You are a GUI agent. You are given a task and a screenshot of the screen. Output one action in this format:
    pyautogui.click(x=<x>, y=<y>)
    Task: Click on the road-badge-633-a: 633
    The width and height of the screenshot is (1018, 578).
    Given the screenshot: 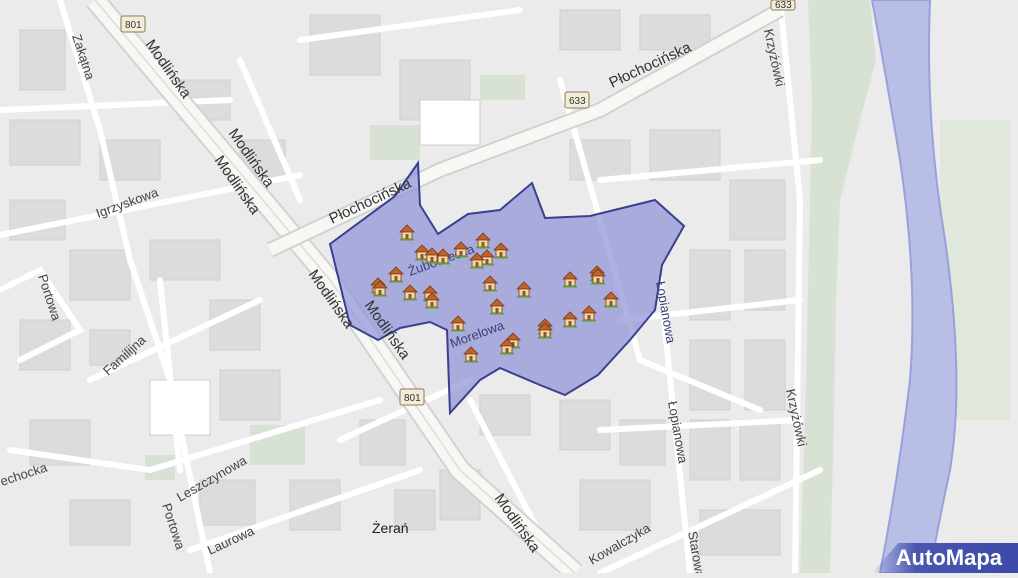 What is the action you would take?
    pyautogui.click(x=577, y=100)
    